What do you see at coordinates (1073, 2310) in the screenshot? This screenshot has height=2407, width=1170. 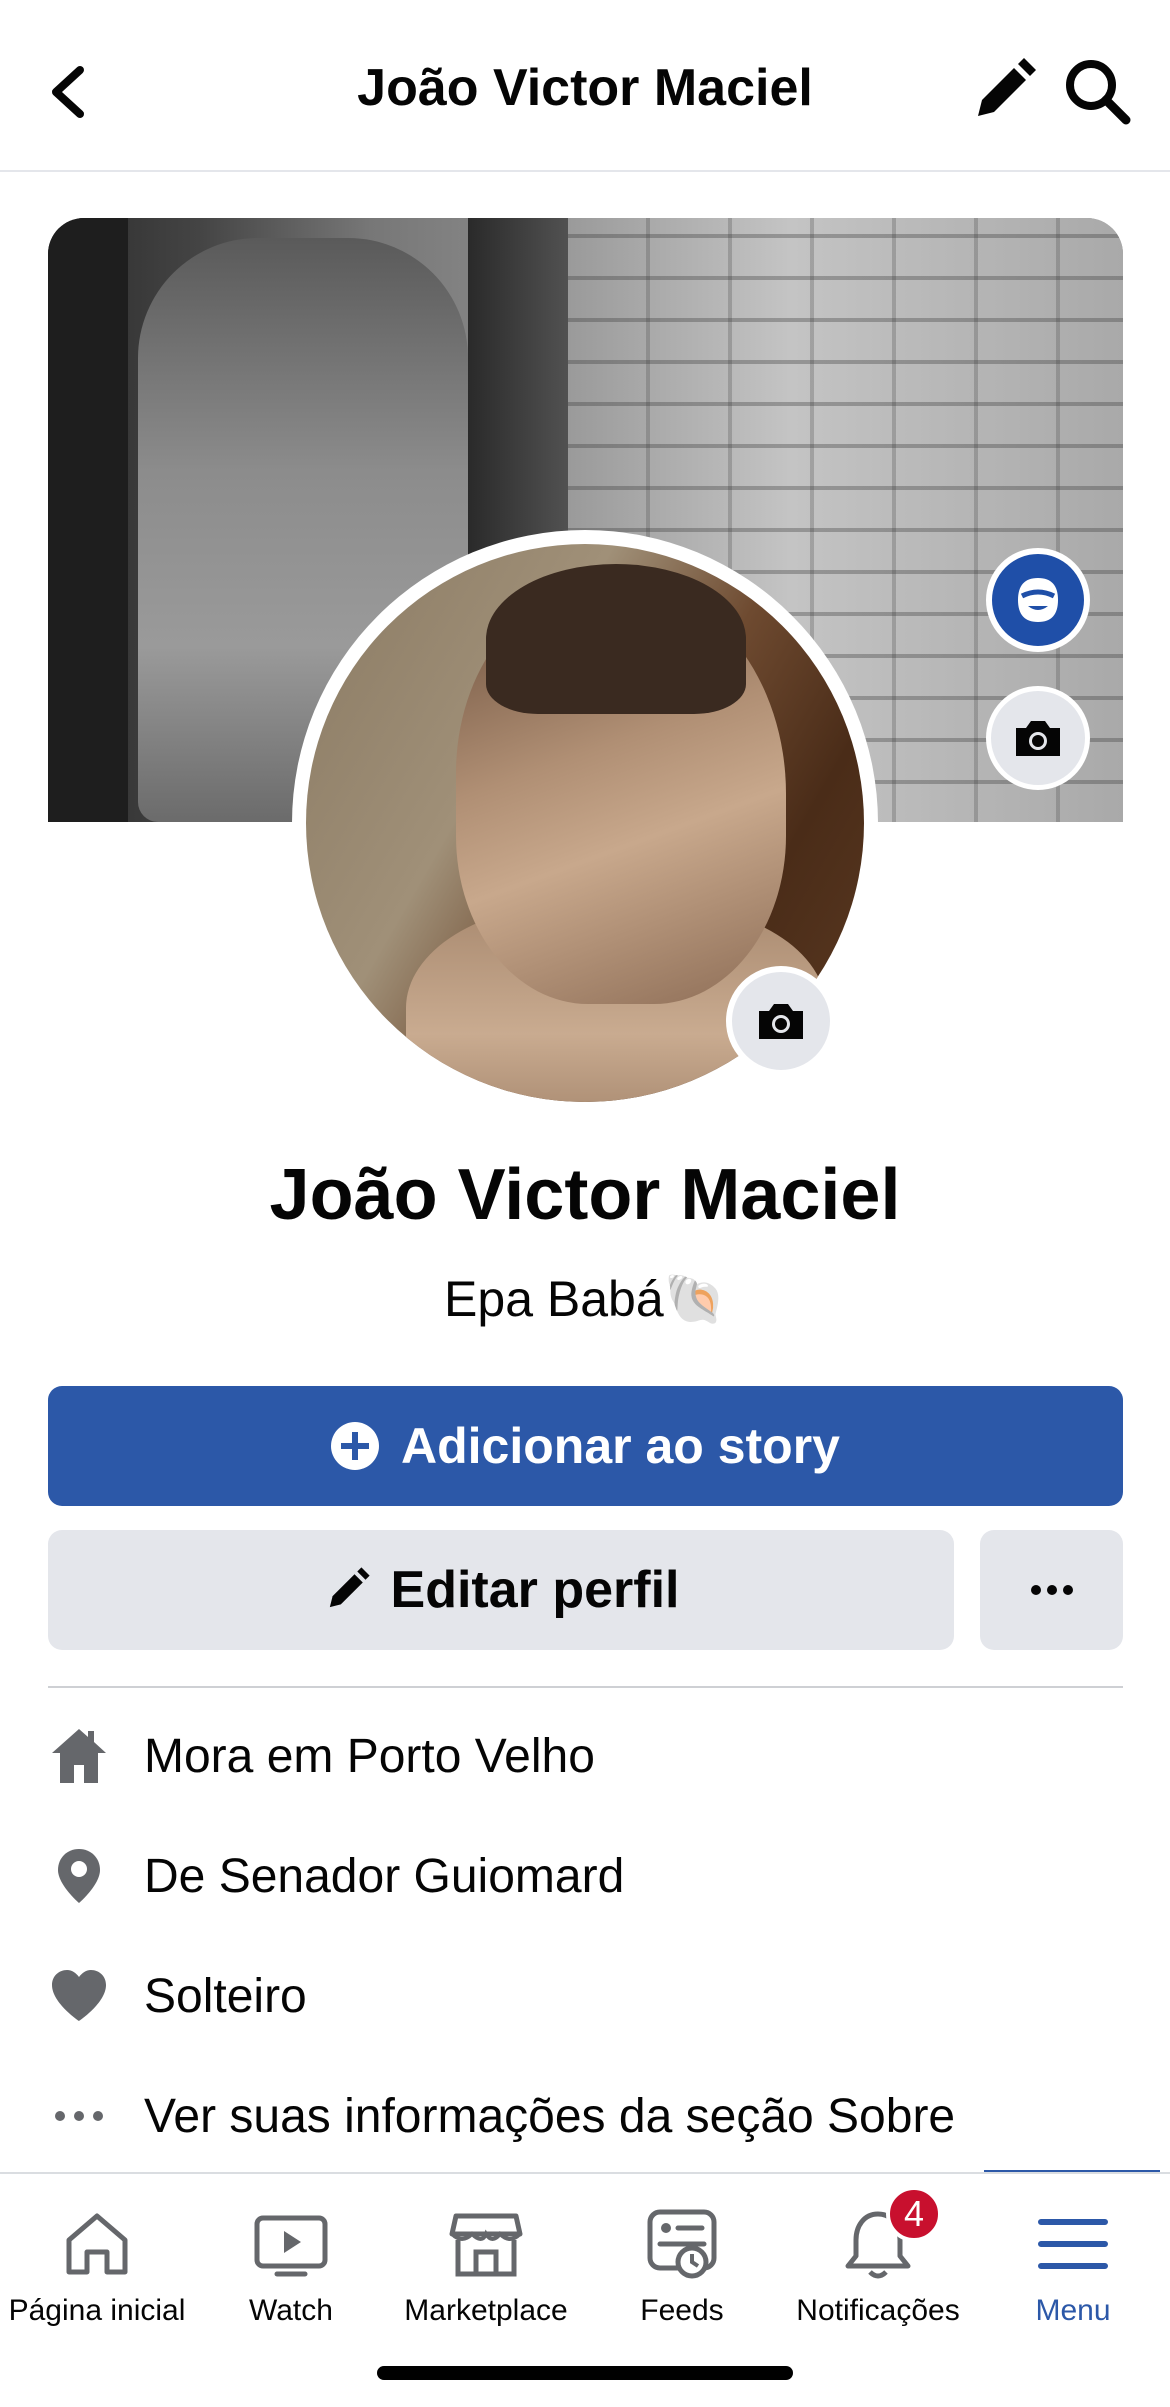 I see `tab-label: Menu` at bounding box center [1073, 2310].